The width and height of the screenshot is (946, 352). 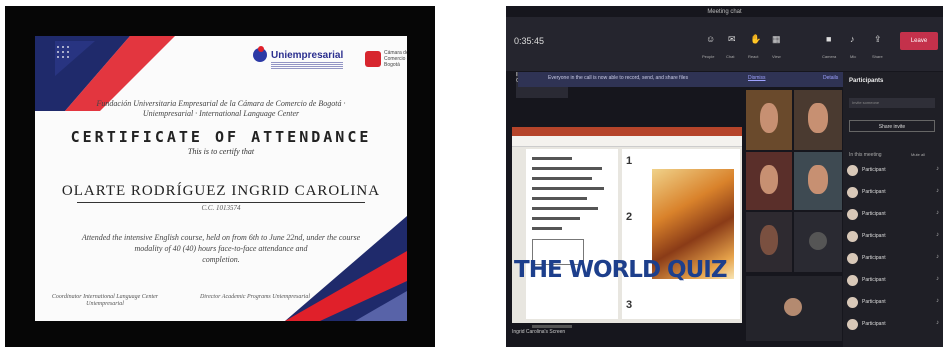 I want to click on recipient-id: C.C. 1013574, so click(x=221, y=208).